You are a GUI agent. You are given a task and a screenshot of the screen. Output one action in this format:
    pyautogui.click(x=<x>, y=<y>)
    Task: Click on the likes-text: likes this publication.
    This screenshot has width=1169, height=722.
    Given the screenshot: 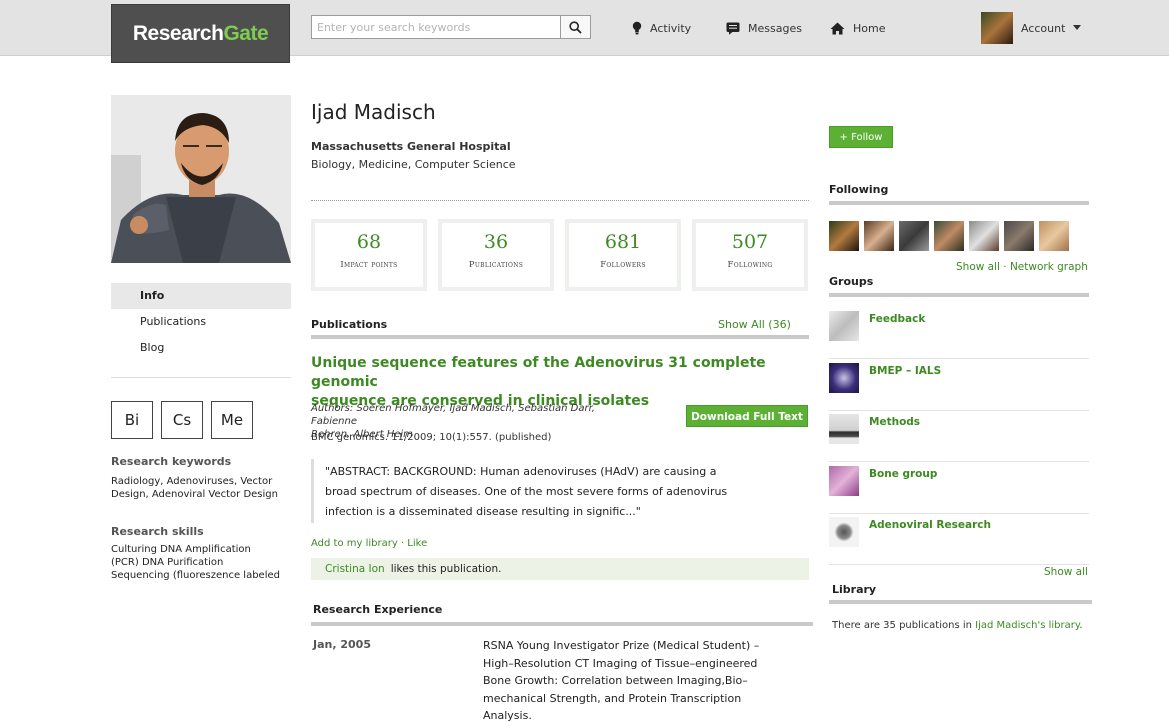 What is the action you would take?
    pyautogui.click(x=446, y=569)
    